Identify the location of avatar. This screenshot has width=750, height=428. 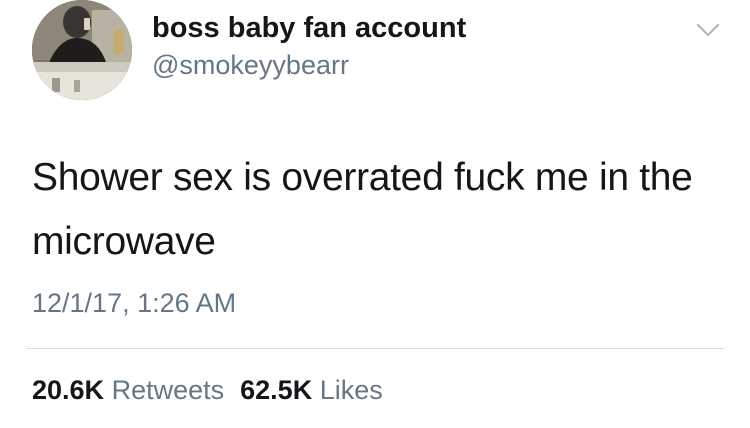
(82, 50).